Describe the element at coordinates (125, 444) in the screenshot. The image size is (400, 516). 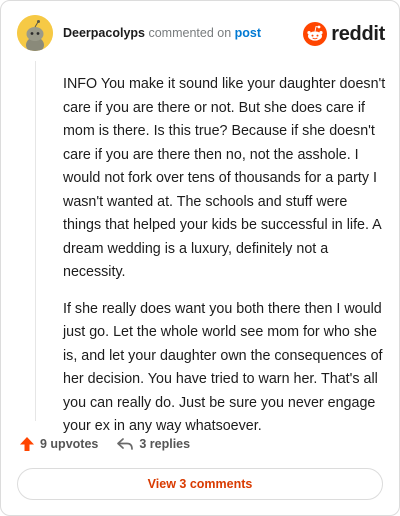
I see `reply-arrow-icon` at that location.